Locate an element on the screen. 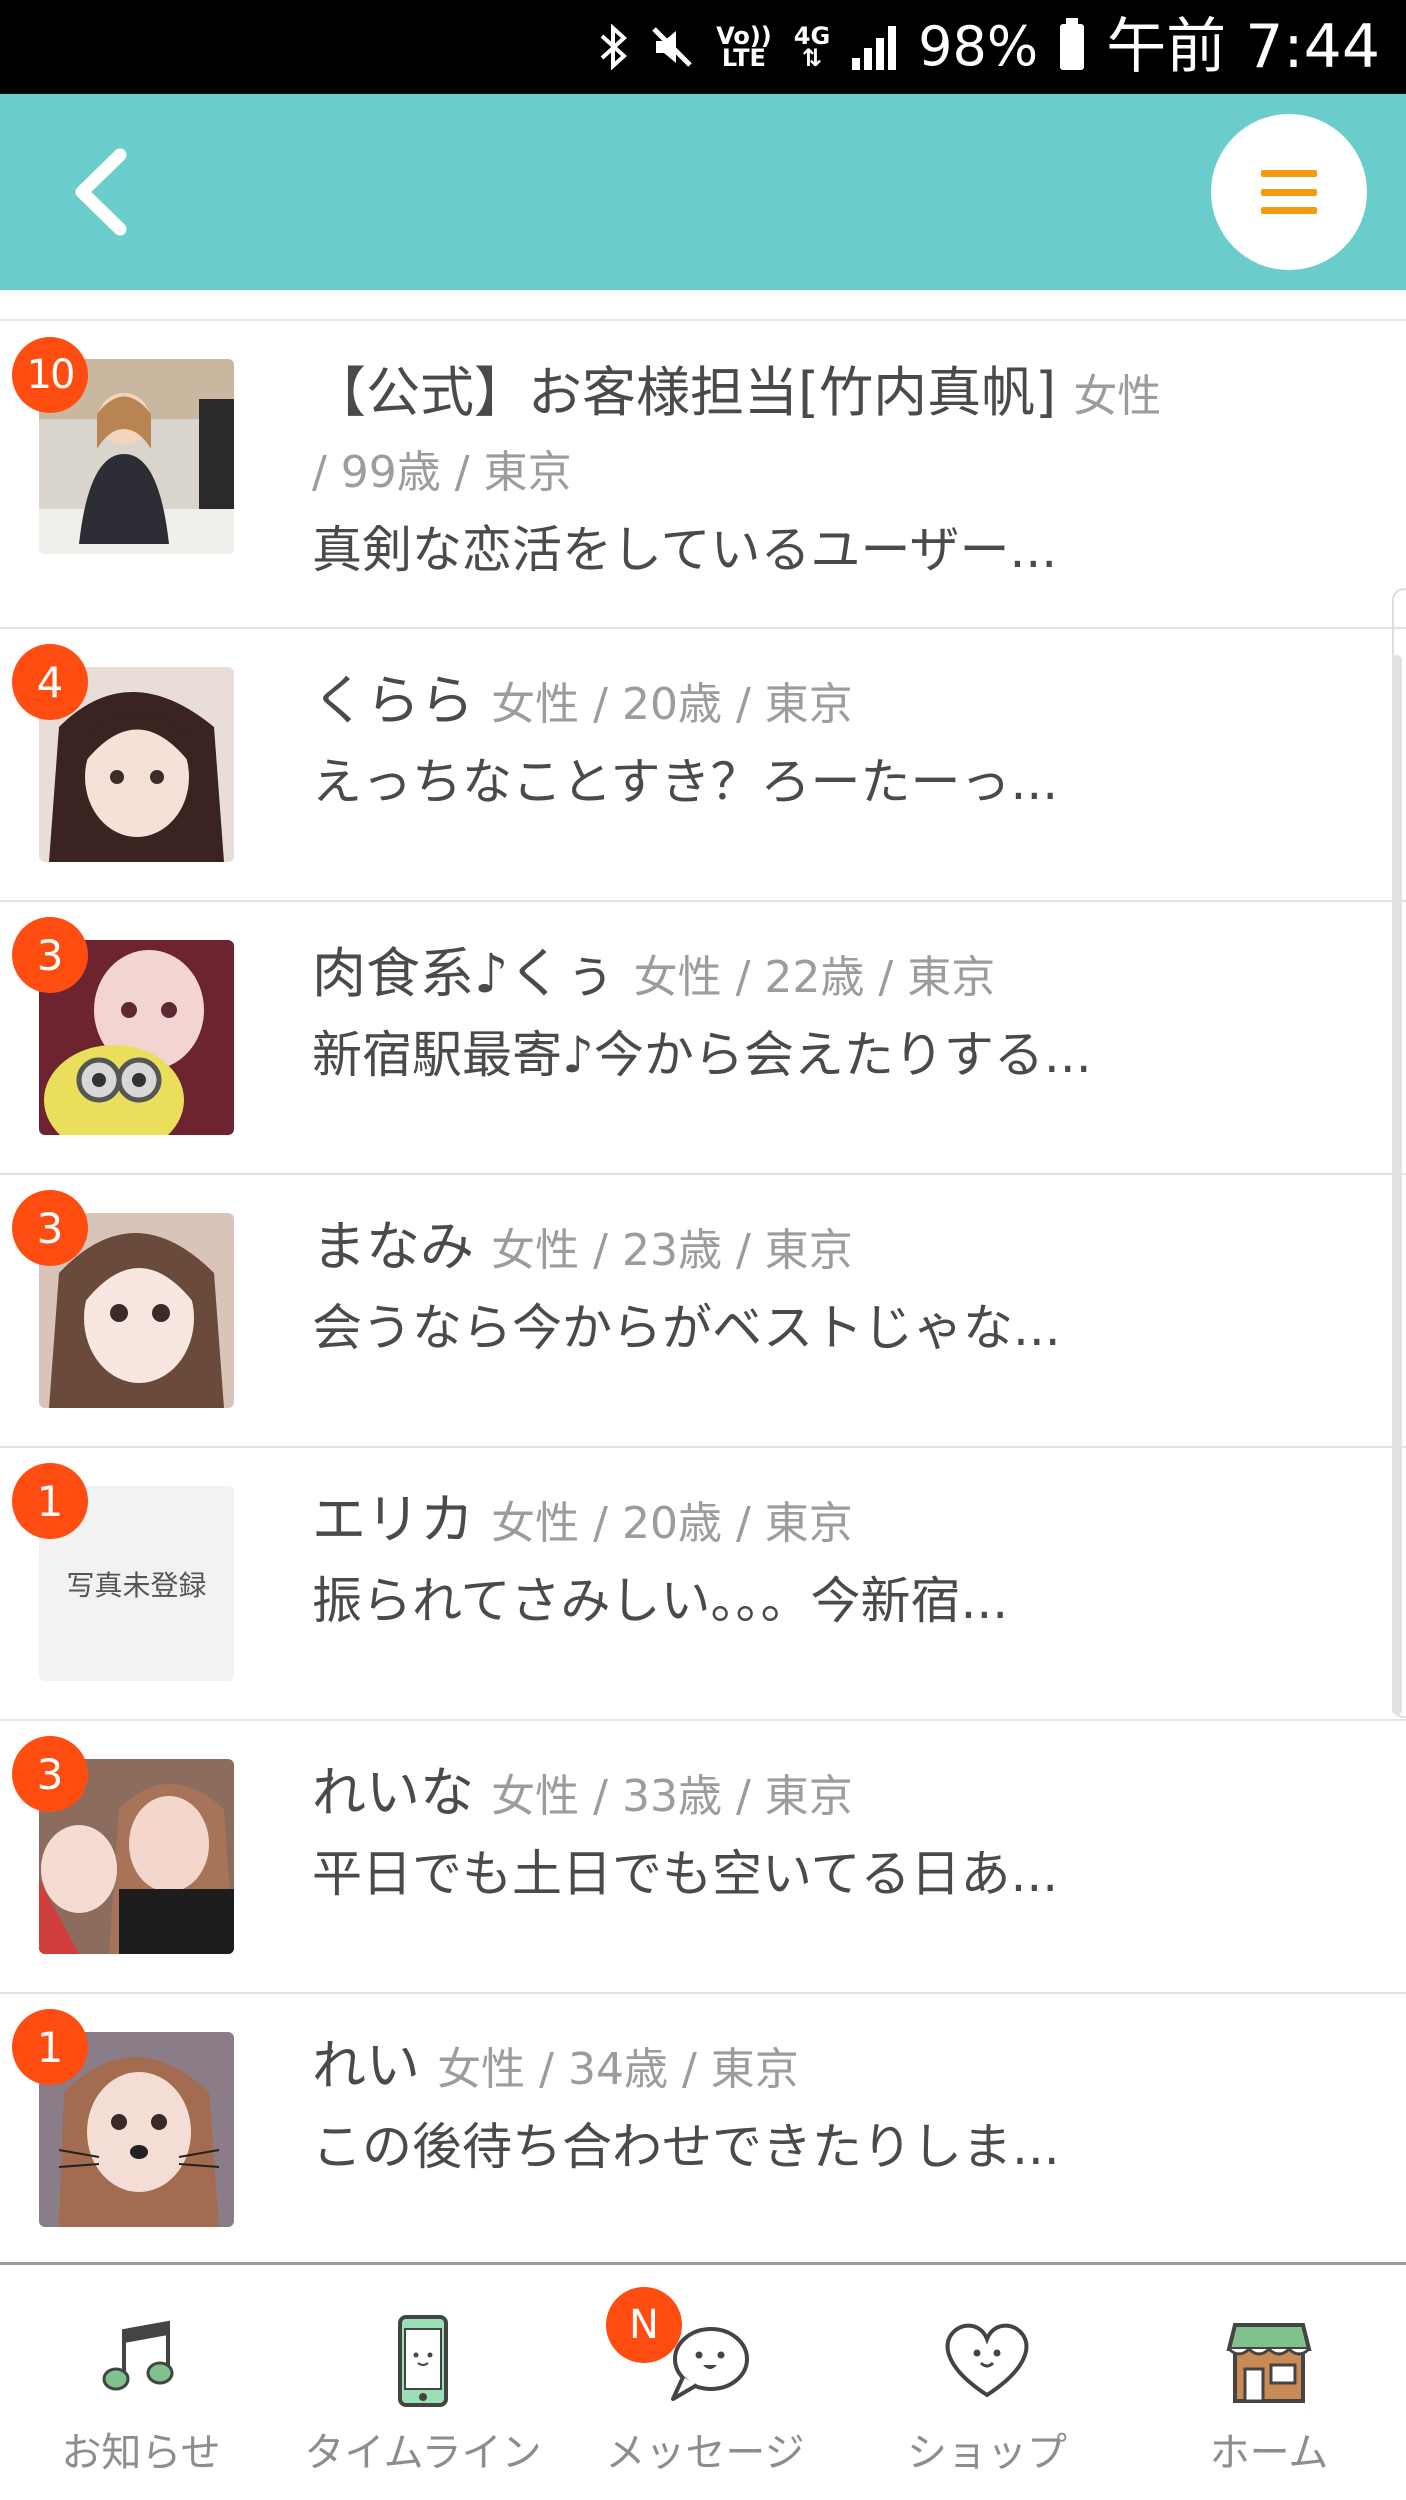 The height and width of the screenshot is (2500, 1406). nav-home: ホーム is located at coordinates (1267, 2382).